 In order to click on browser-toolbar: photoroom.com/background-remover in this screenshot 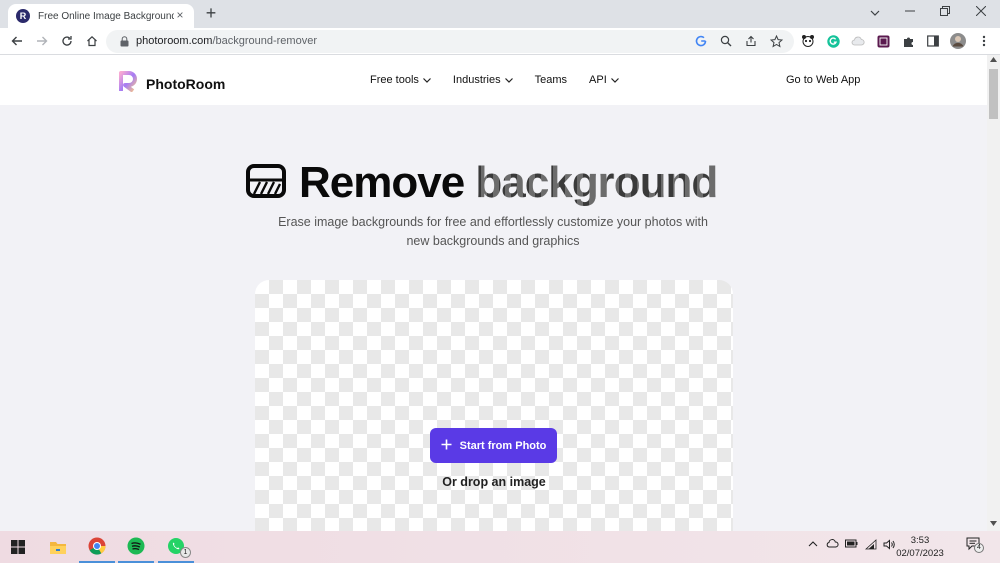, I will do `click(500, 41)`.